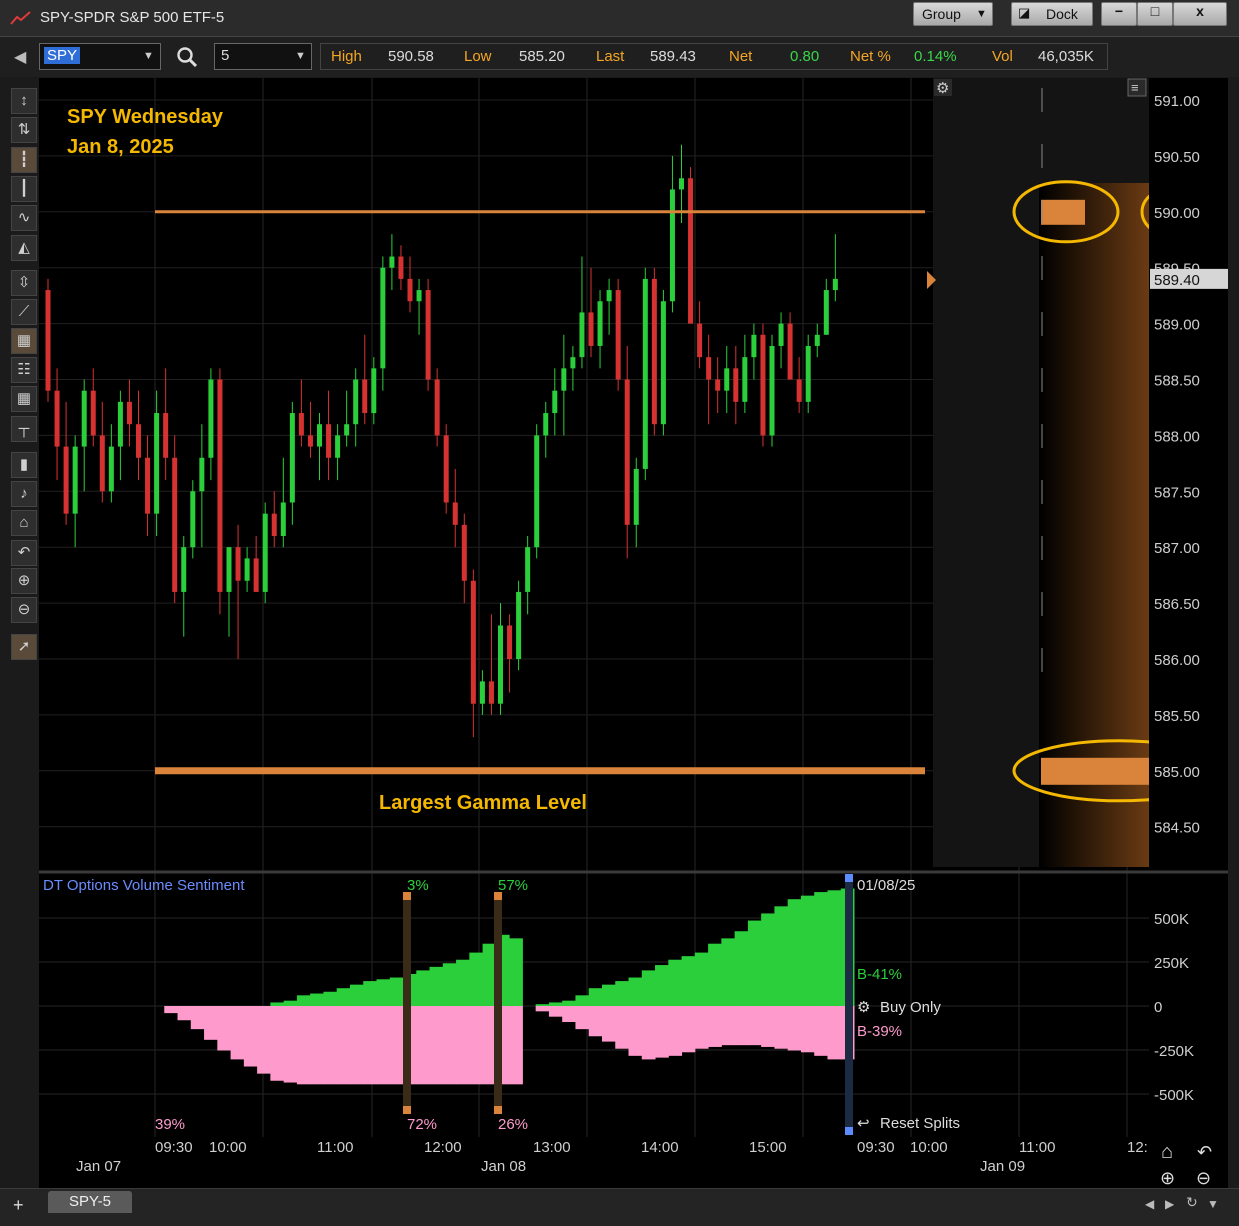 The image size is (1239, 1226). What do you see at coordinates (935, 56) in the screenshot?
I see `stat-netpct-value: 0.14%` at bounding box center [935, 56].